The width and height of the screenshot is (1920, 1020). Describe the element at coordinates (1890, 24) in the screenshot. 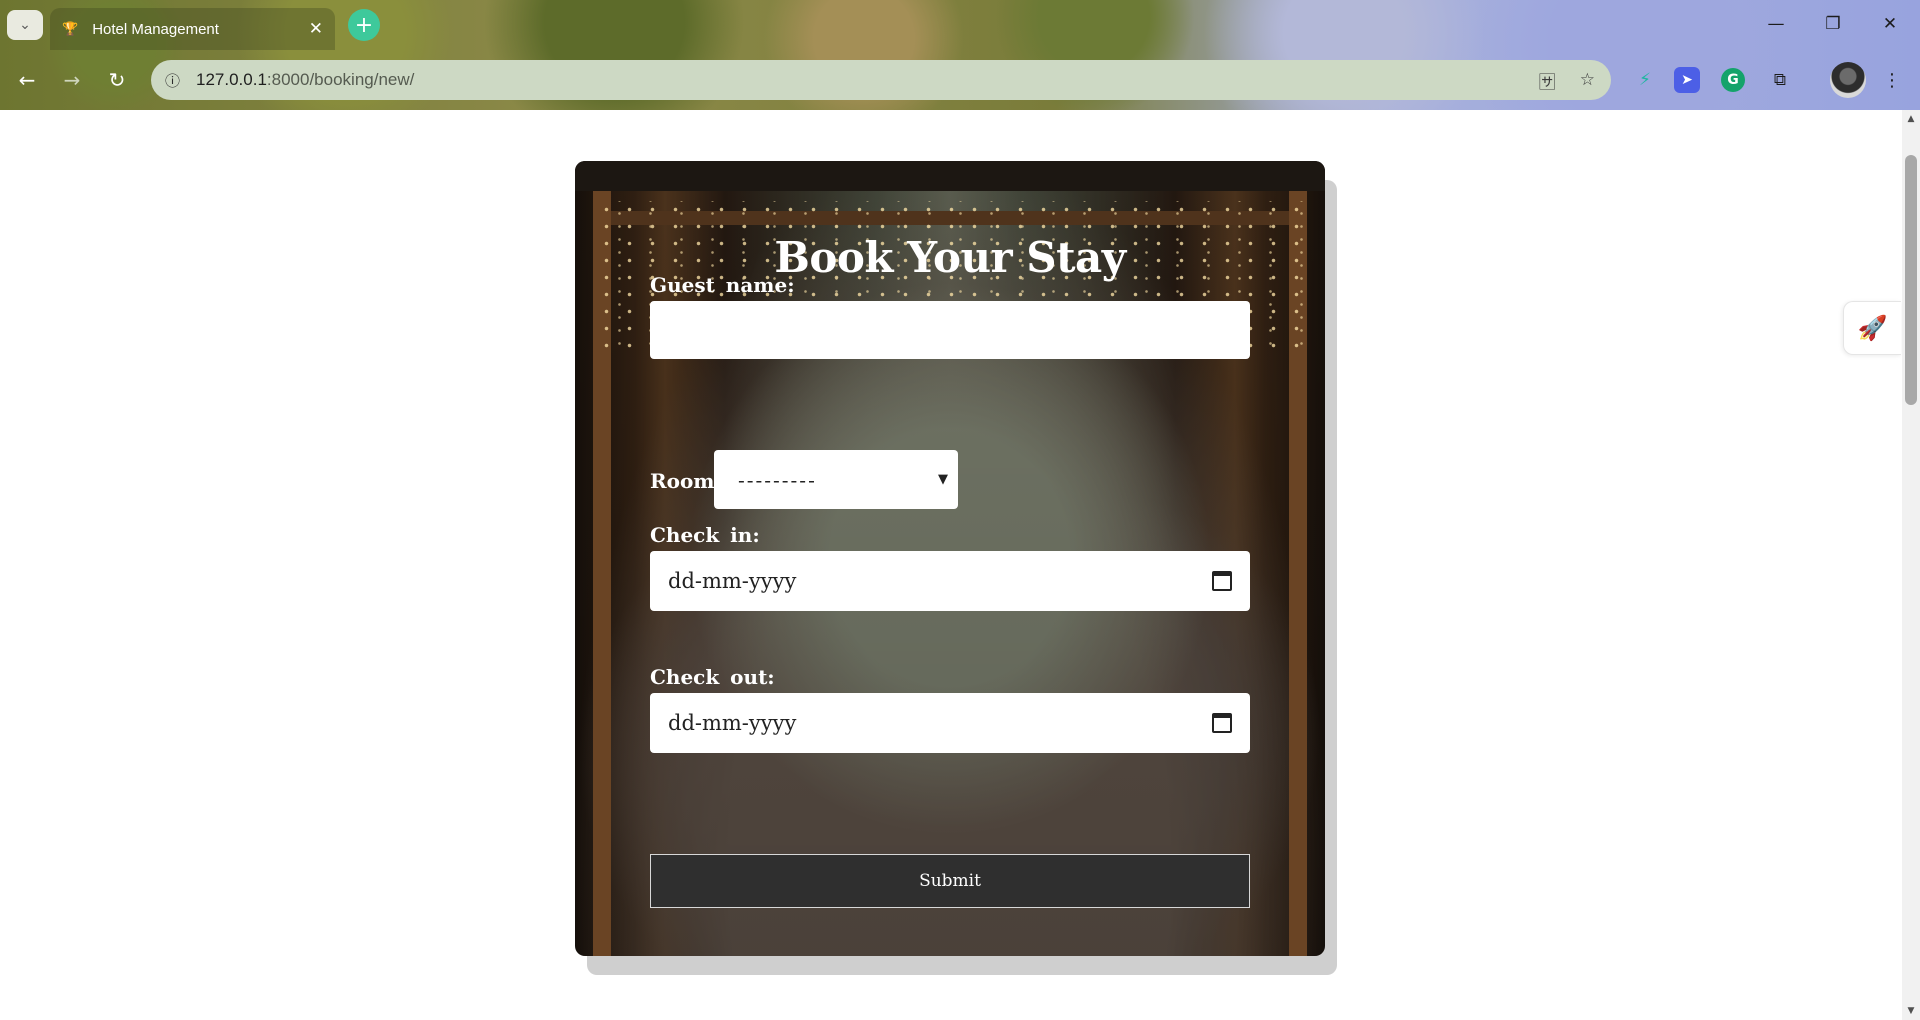

I see `close-window-button: ✕` at that location.